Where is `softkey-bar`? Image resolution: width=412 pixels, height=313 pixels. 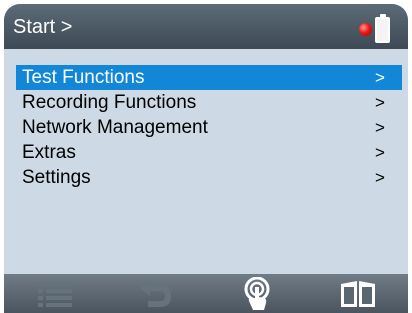
softkey-bar is located at coordinates (206, 293).